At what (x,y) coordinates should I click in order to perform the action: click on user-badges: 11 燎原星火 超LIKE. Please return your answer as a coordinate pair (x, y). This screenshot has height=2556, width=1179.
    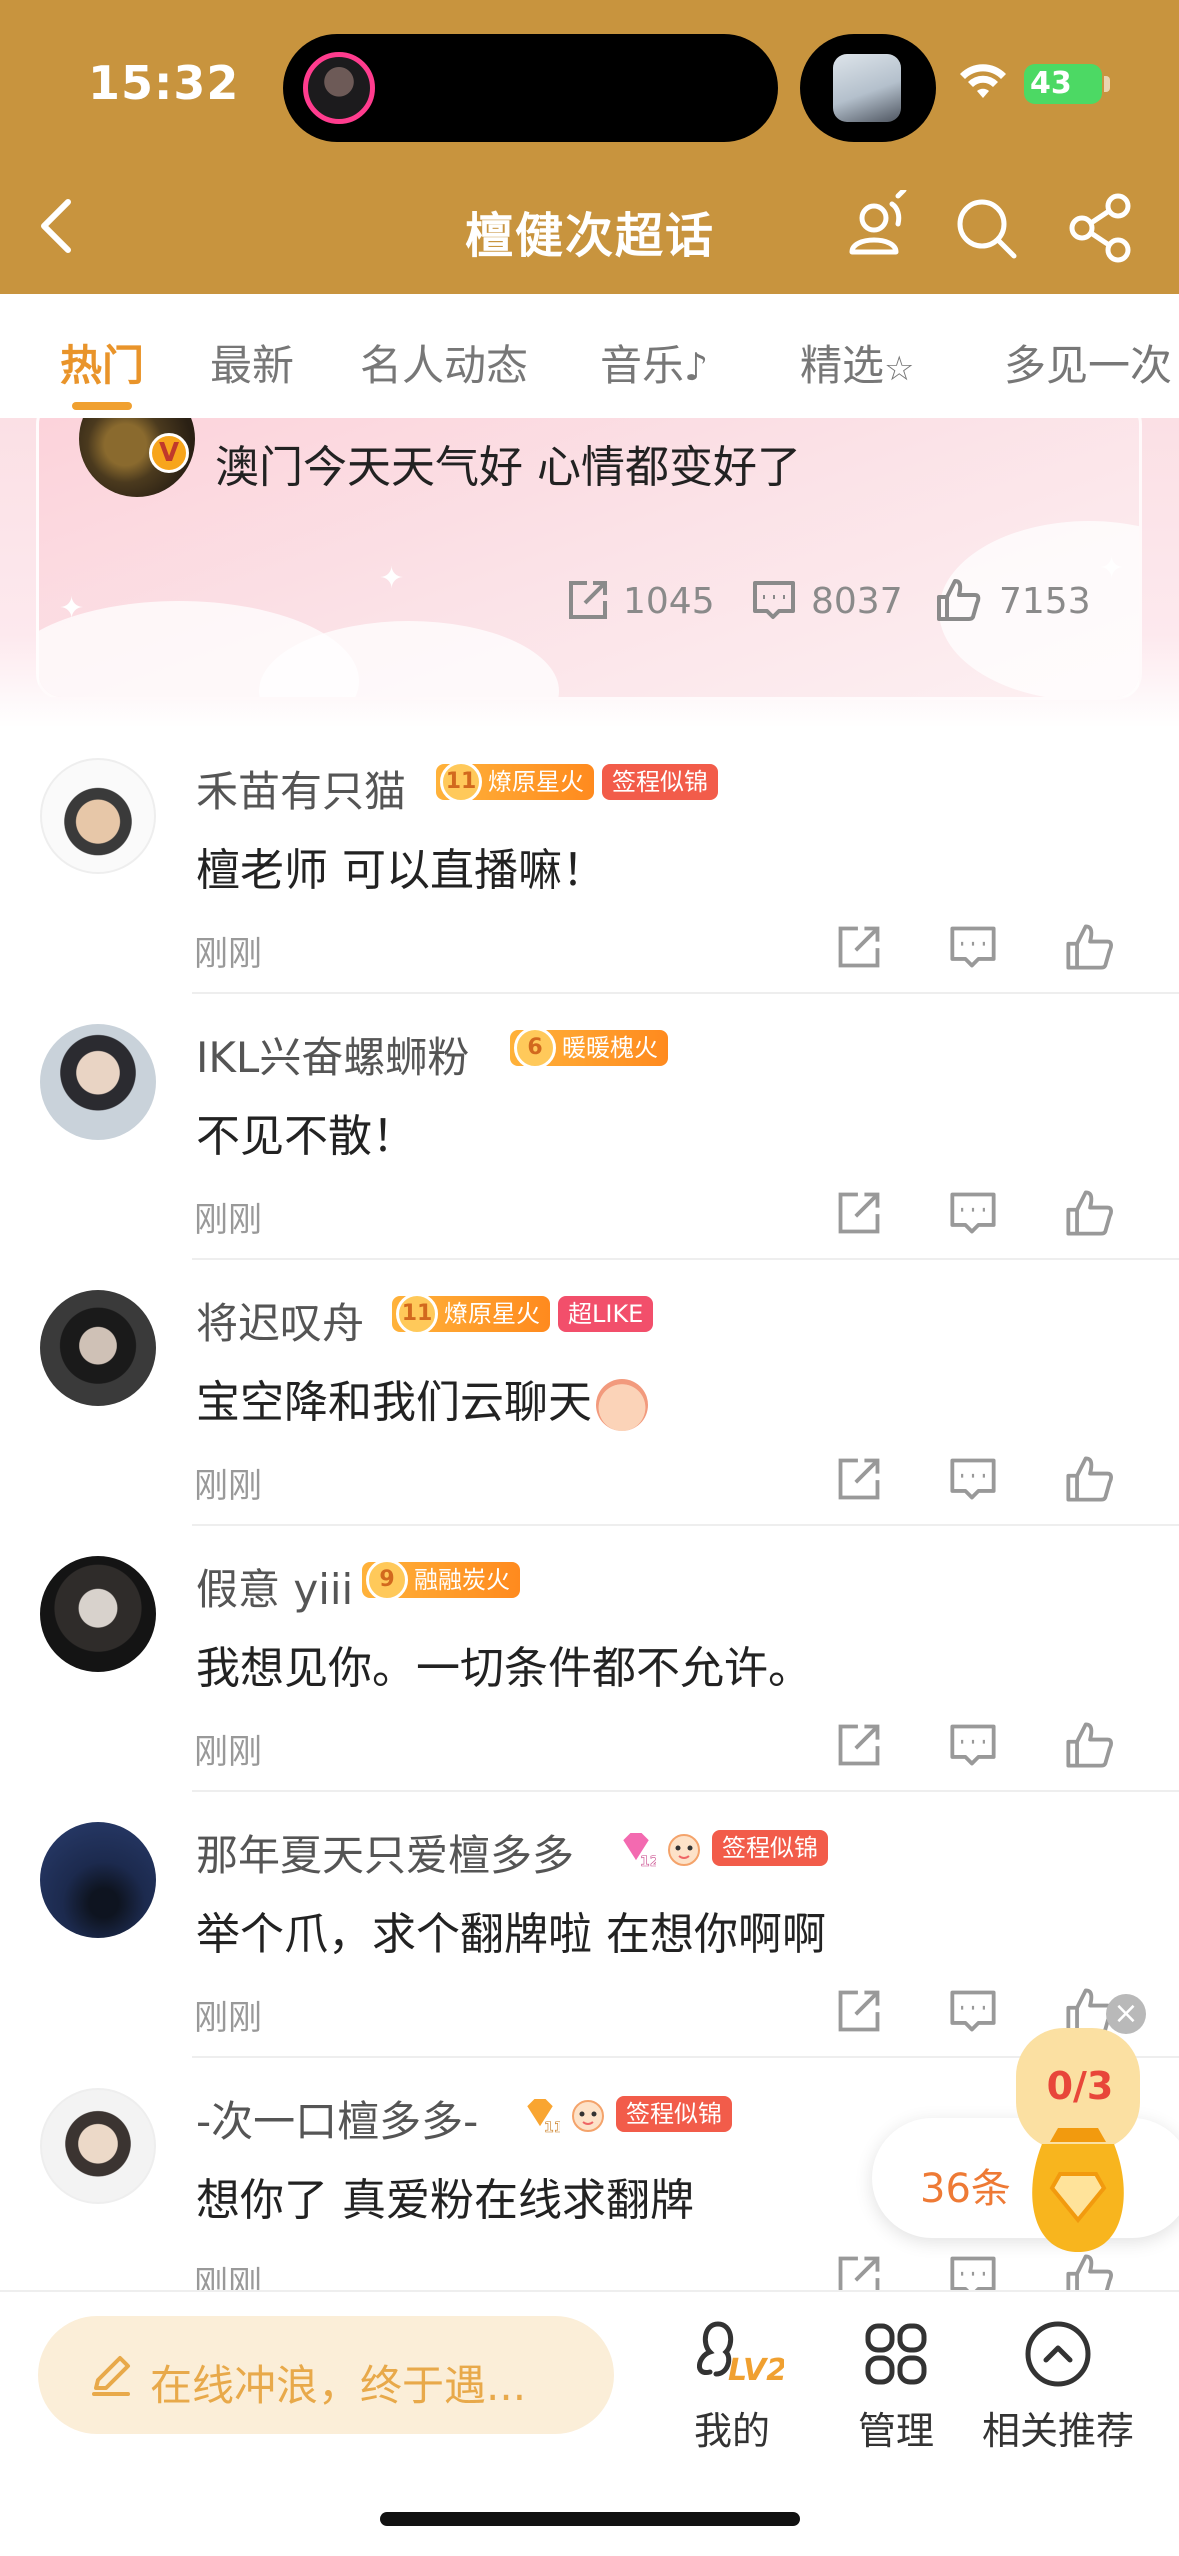
    Looking at the image, I should click on (526, 1314).